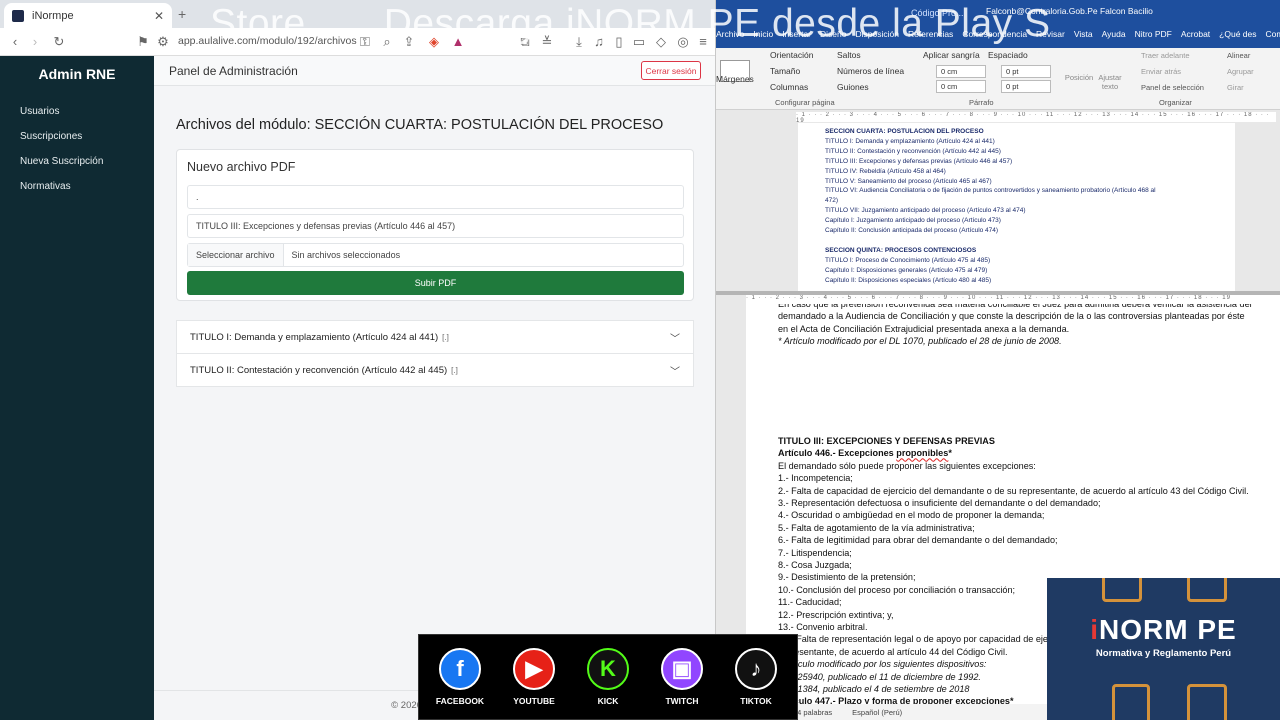  Describe the element at coordinates (671, 70) in the screenshot. I see `logout-button: Cerrar sesión` at that location.